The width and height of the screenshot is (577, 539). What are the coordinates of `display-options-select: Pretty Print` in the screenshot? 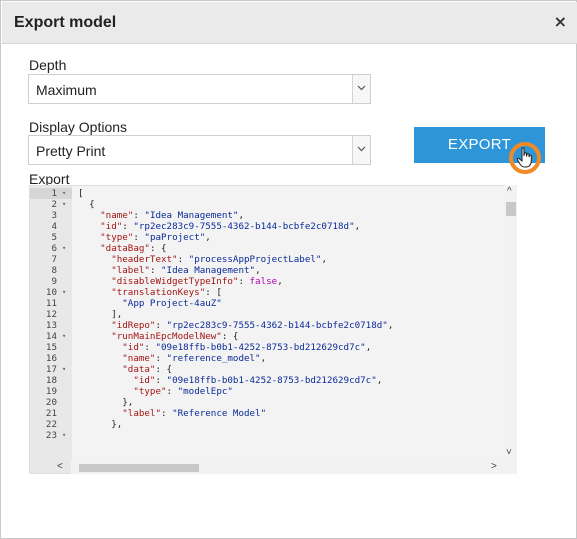 It's located at (199, 150).